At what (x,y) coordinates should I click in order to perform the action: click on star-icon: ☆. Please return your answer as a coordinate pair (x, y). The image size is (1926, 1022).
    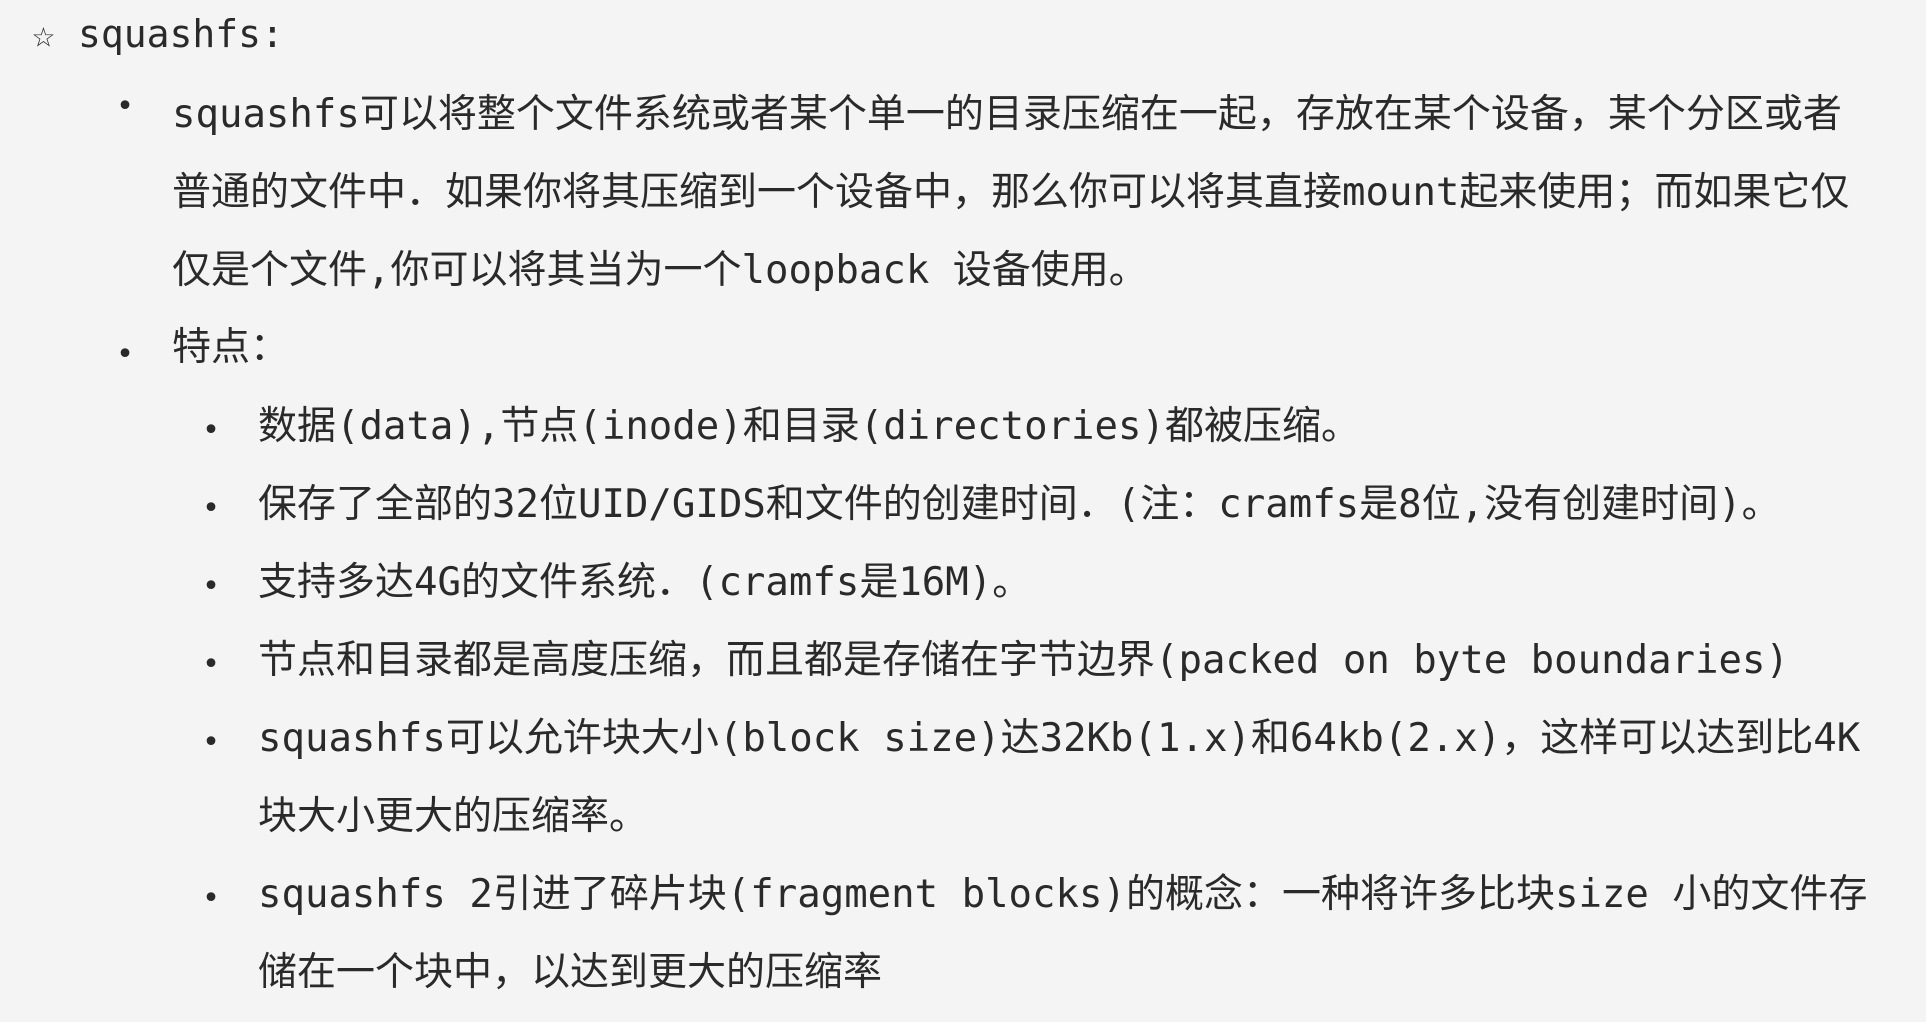
    Looking at the image, I should click on (43, 34).